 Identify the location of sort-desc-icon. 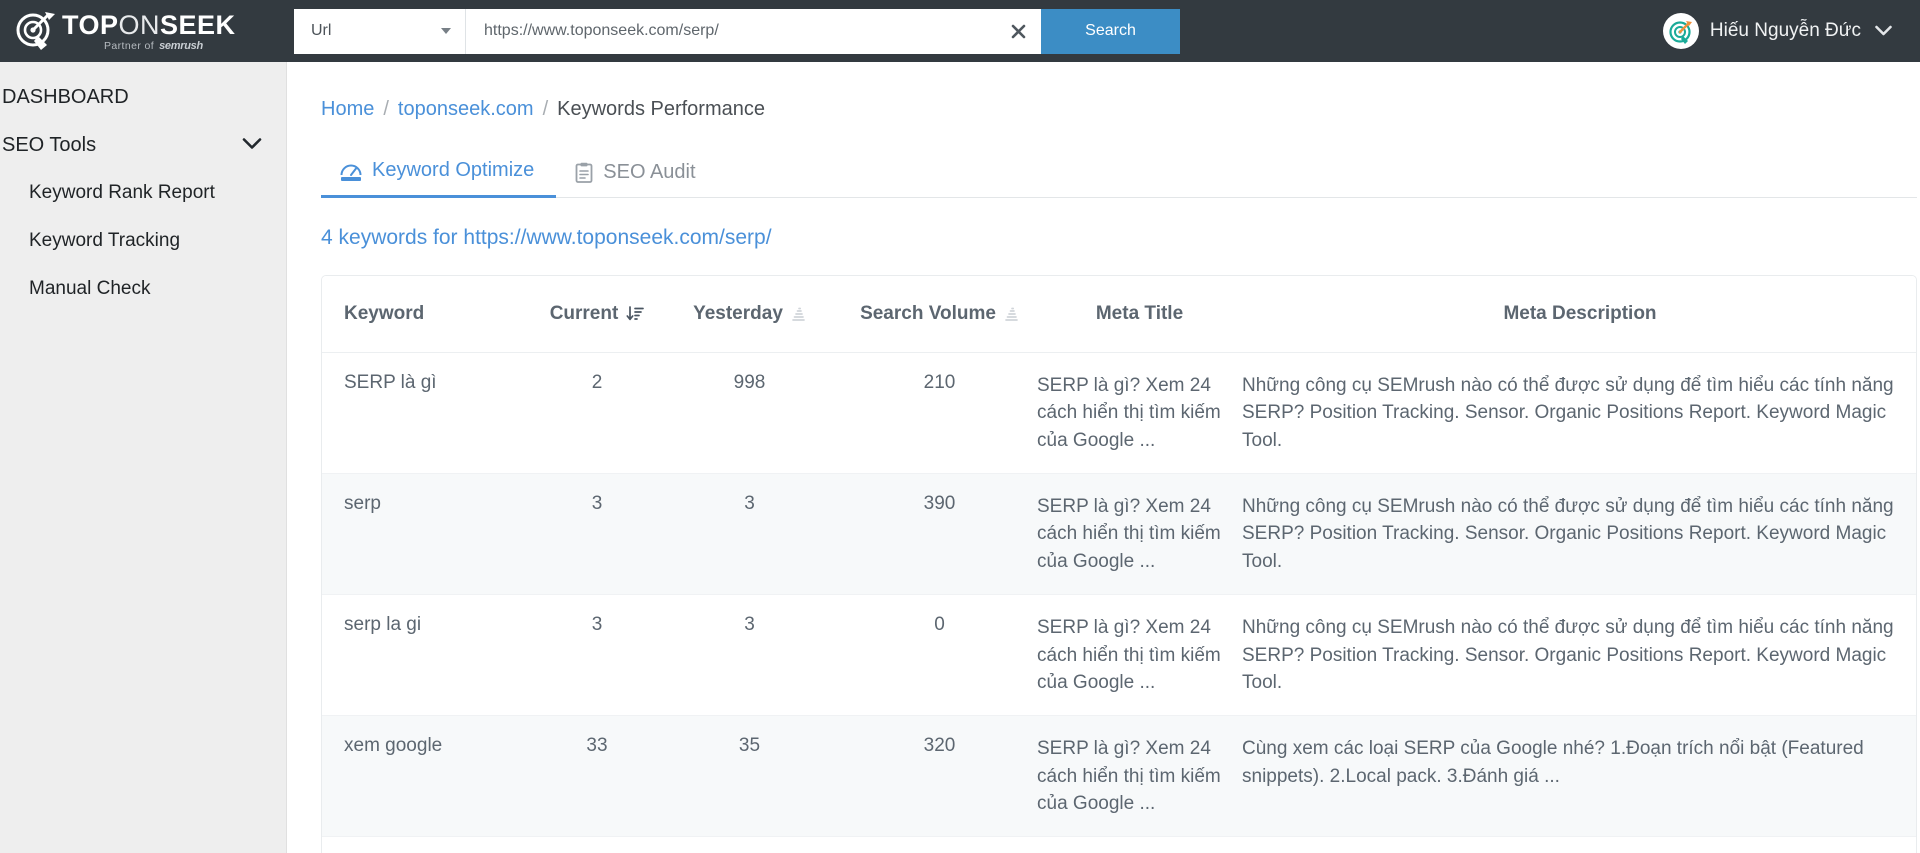
(635, 314).